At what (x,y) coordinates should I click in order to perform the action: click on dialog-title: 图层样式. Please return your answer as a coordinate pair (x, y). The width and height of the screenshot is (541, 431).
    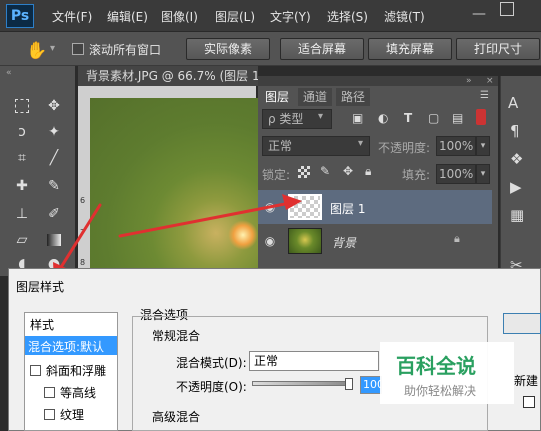
    Looking at the image, I should click on (40, 287).